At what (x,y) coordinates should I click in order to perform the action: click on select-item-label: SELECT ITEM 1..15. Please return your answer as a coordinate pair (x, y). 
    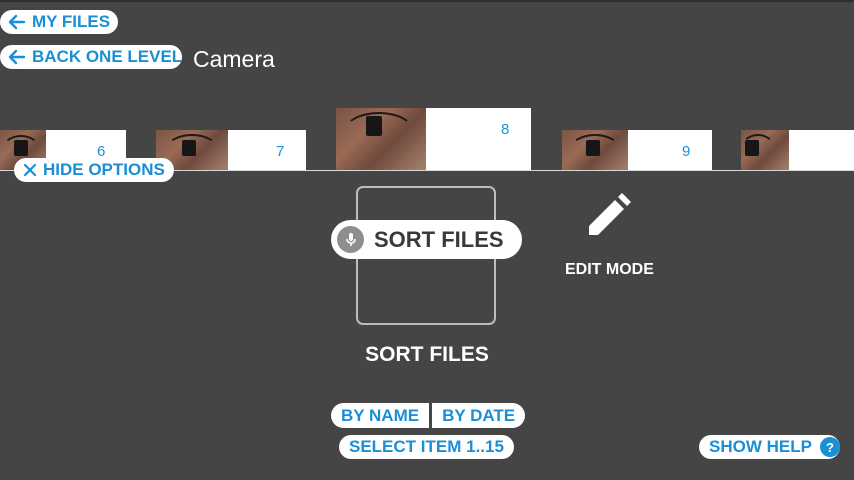
    Looking at the image, I should click on (426, 446).